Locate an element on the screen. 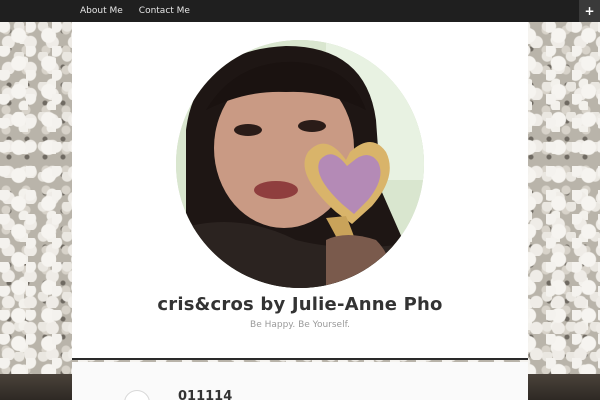 The height and width of the screenshot is (400, 600). post-title: 011114 is located at coordinates (205, 394).